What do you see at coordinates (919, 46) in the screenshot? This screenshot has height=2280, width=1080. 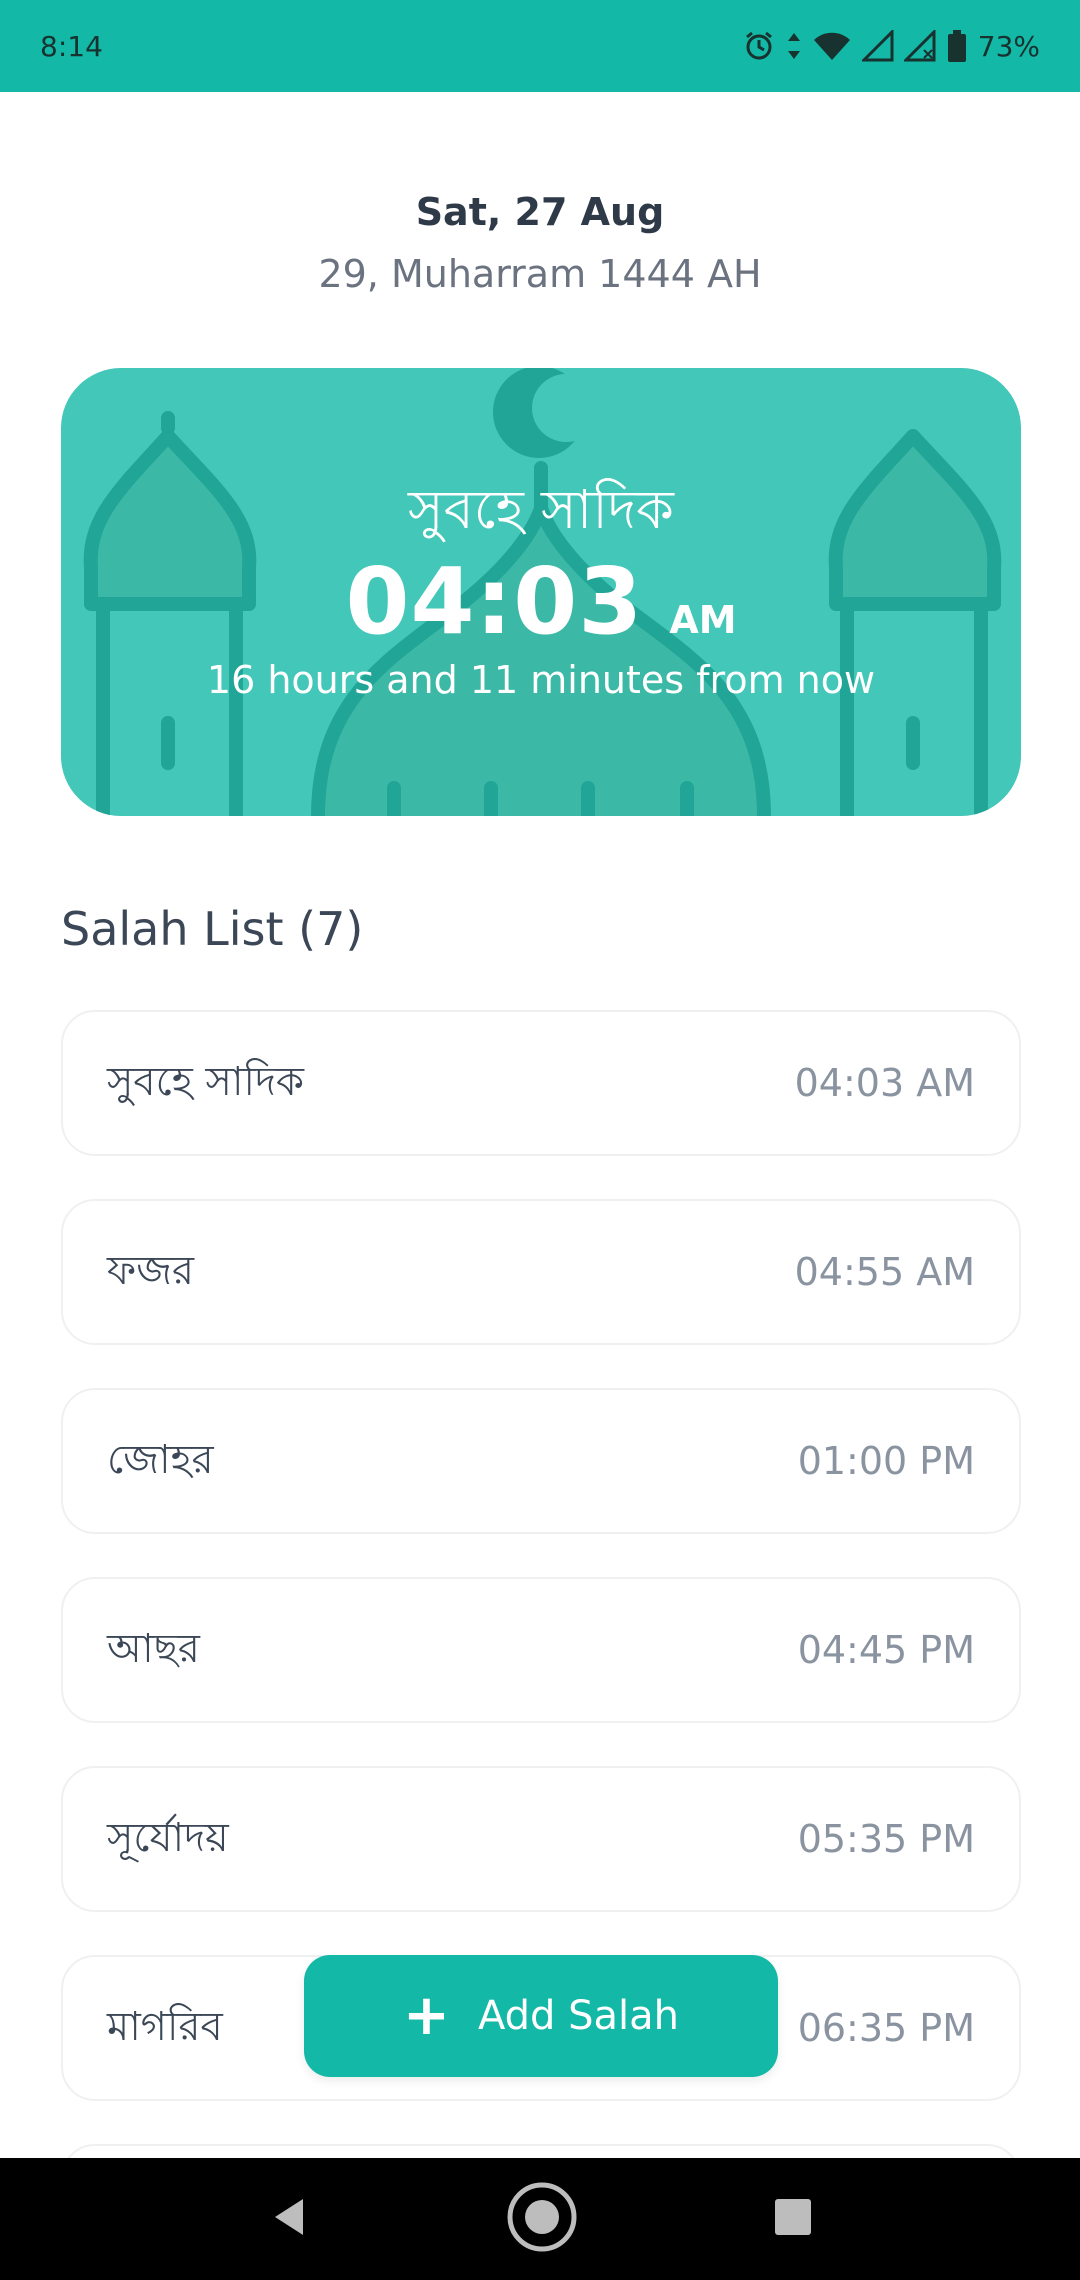 I see `signal-no-sim-icon` at bounding box center [919, 46].